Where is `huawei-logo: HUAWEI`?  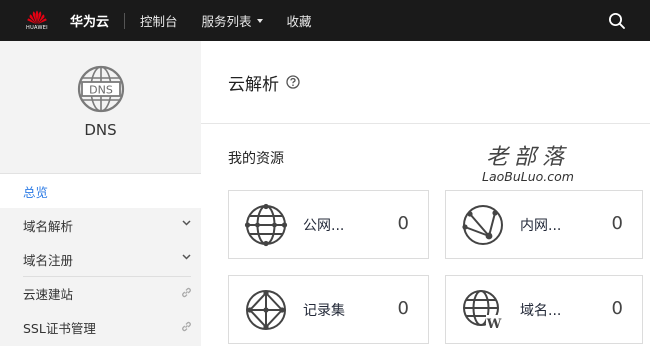
huawei-logo: HUAWEI is located at coordinates (37, 20).